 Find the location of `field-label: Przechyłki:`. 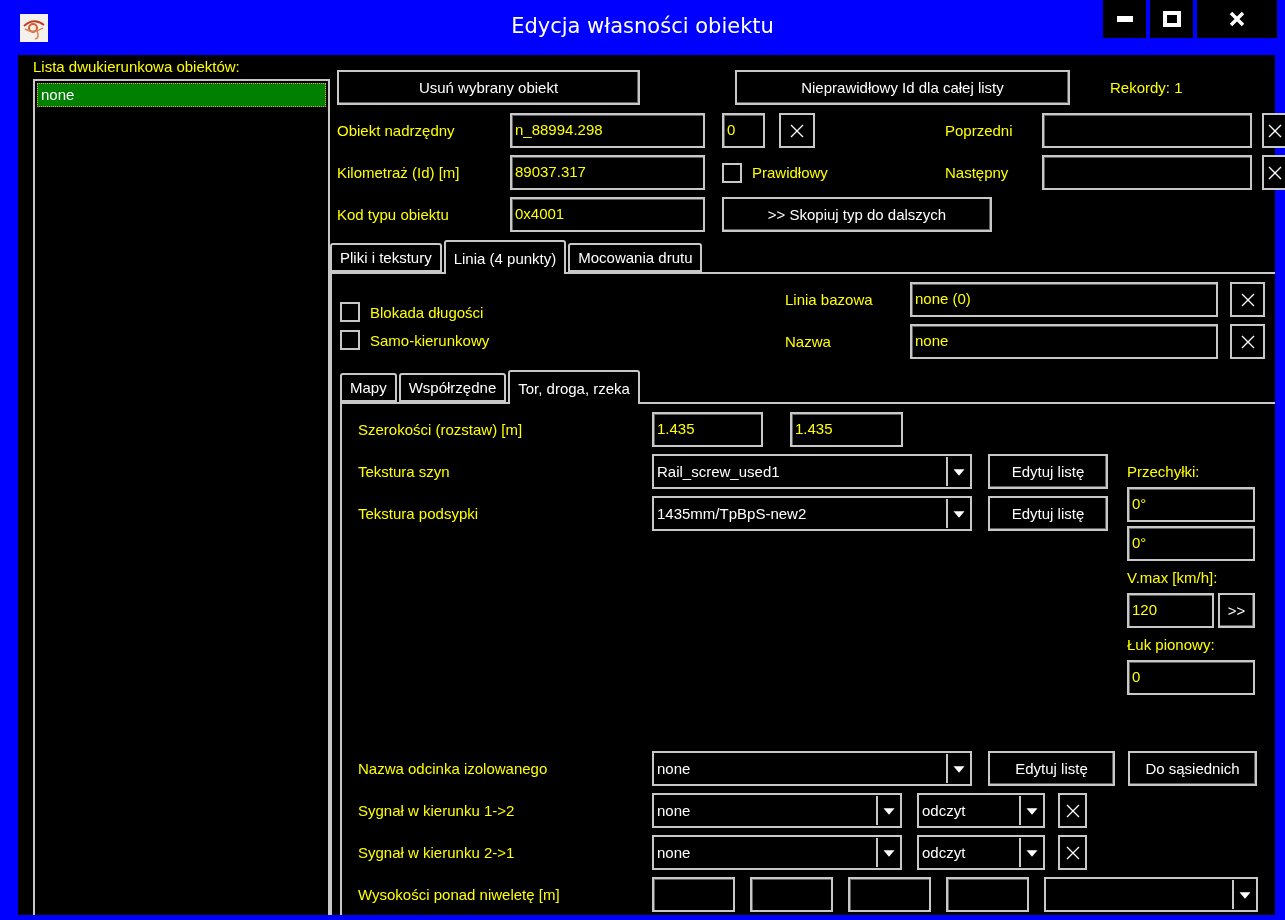

field-label: Przechyłki: is located at coordinates (1164, 472).